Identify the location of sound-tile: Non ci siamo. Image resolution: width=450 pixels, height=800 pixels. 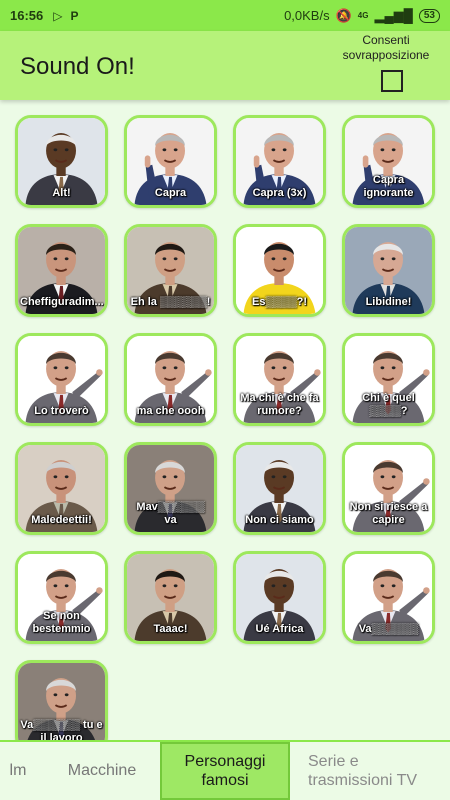
(279, 488).